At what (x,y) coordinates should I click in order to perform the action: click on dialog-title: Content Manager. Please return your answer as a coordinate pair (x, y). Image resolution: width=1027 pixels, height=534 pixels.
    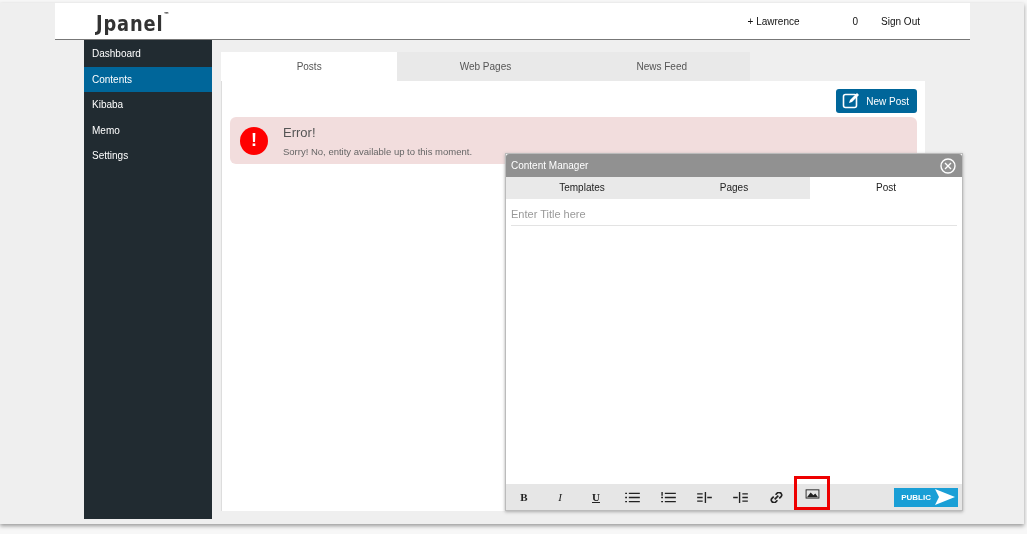
    Looking at the image, I should click on (550, 165).